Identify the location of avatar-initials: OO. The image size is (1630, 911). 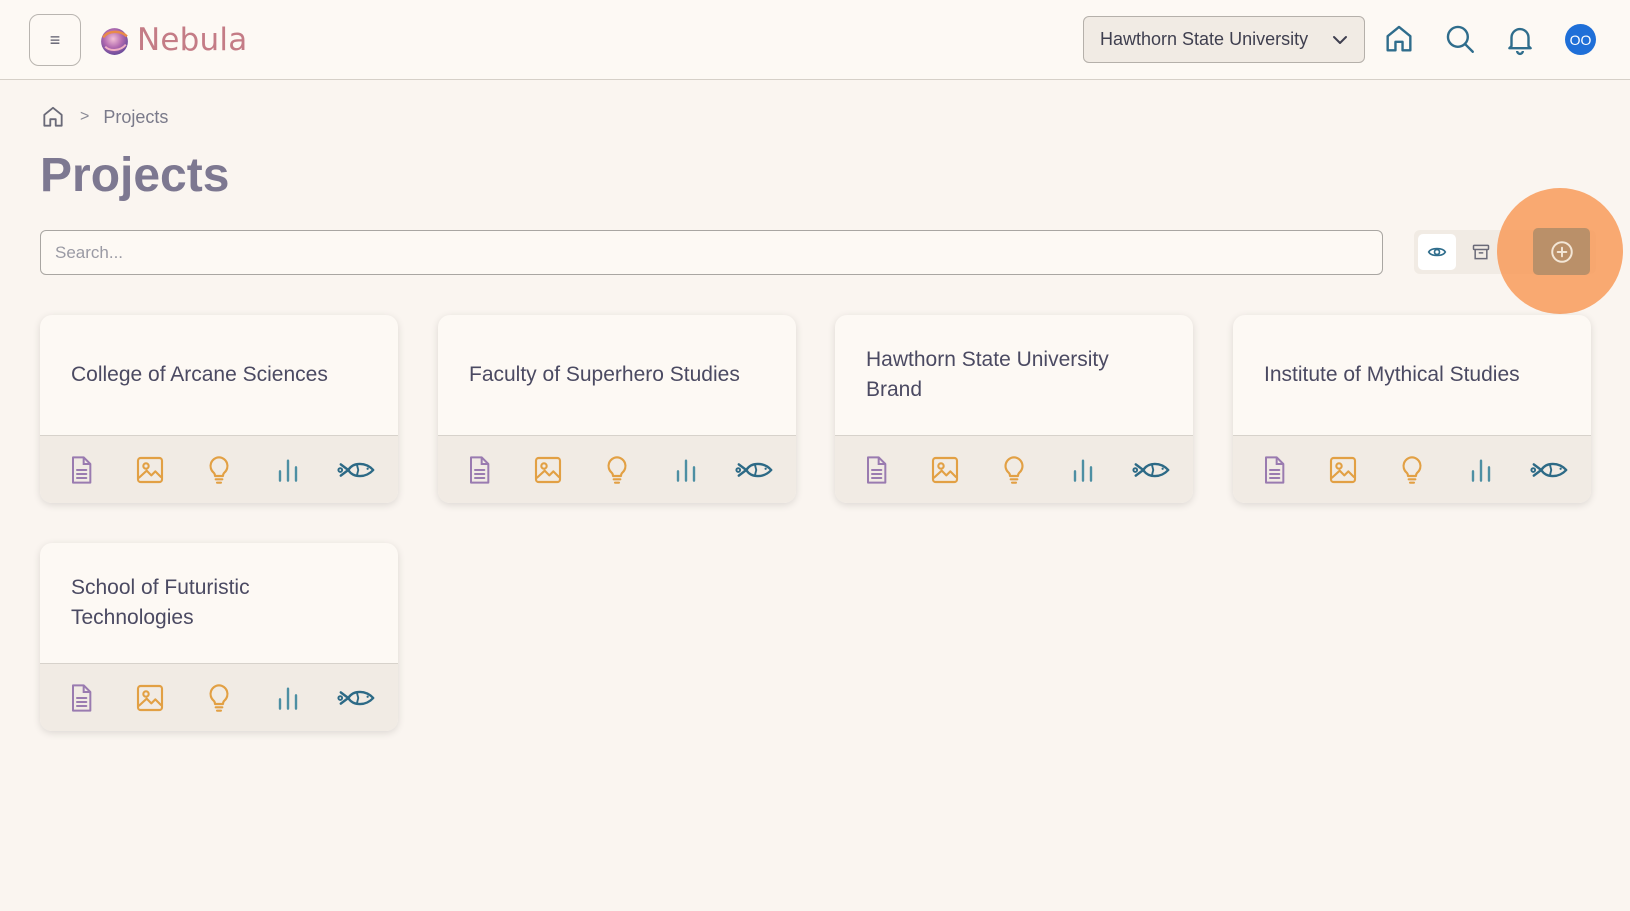
(1580, 39).